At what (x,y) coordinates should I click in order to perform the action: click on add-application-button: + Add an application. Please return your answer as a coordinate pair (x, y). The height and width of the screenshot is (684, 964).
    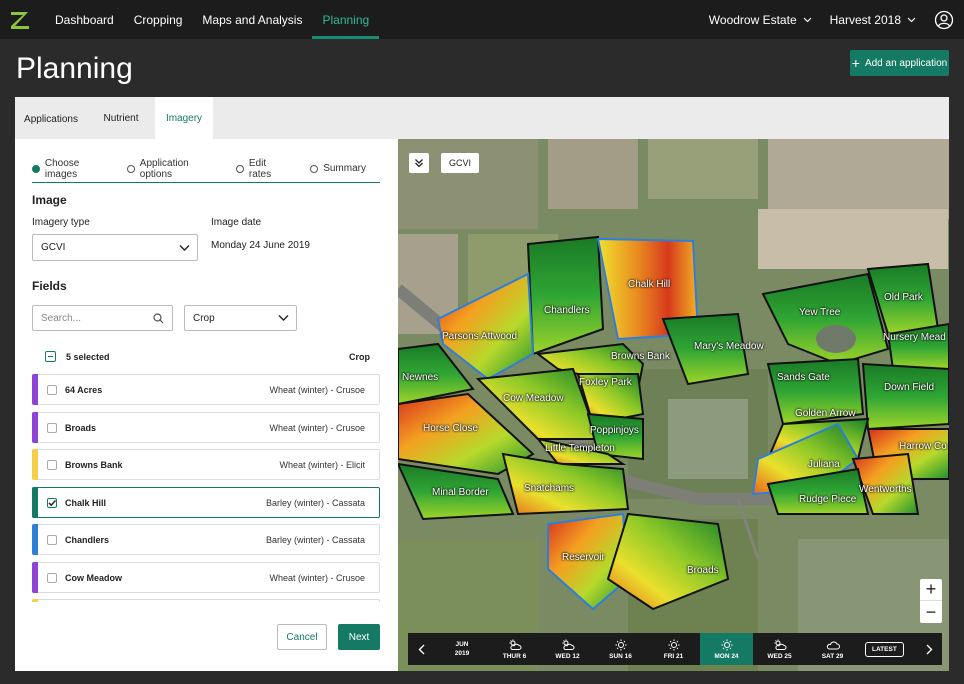
    Looking at the image, I should click on (899, 63).